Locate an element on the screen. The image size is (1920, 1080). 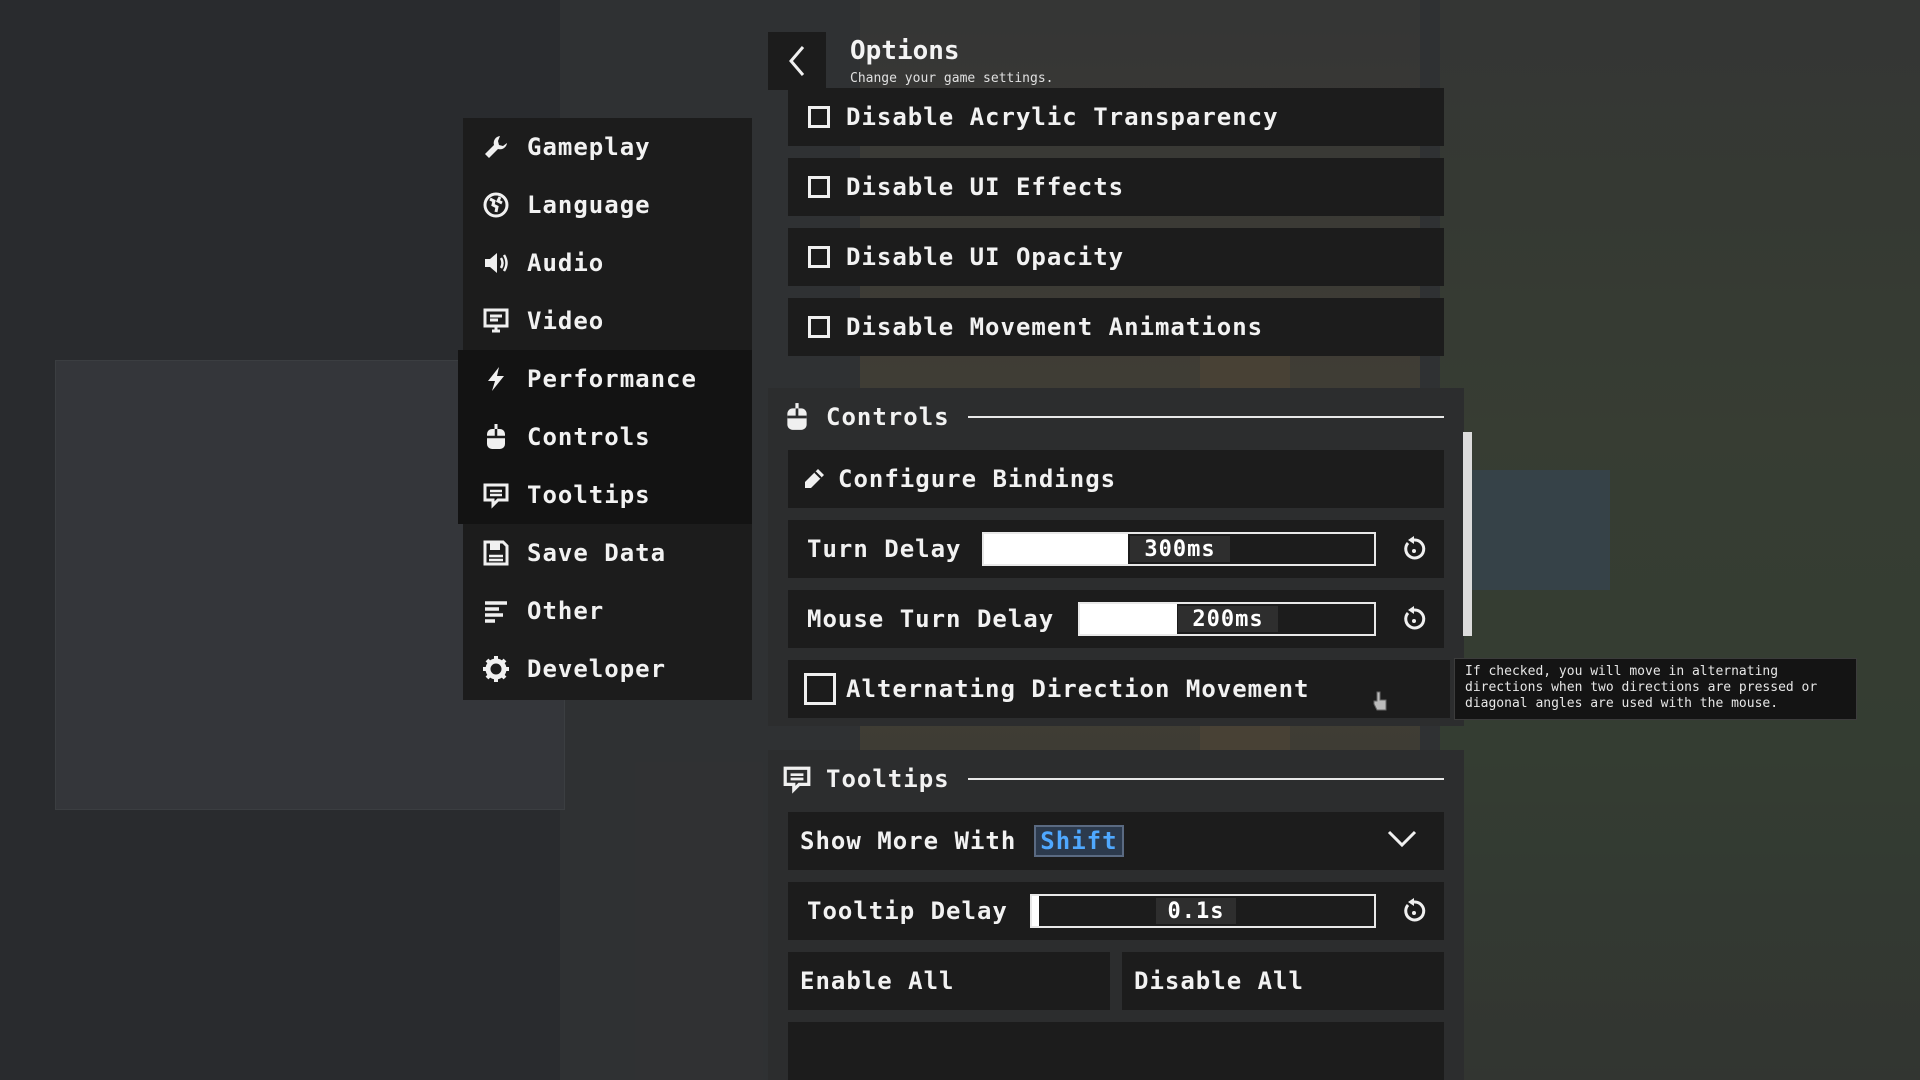
speaker-icon is located at coordinates (496, 263).